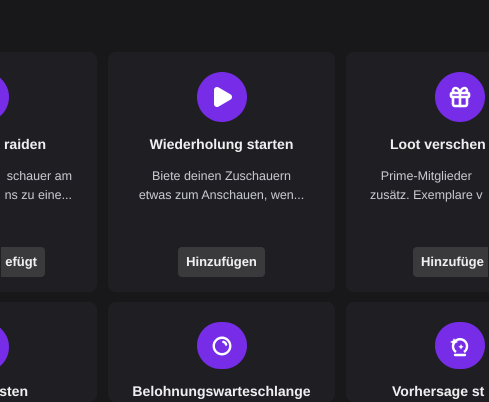 This screenshot has height=402, width=489. What do you see at coordinates (221, 391) in the screenshot?
I see `card-title: Belohnungswarteschlange` at bounding box center [221, 391].